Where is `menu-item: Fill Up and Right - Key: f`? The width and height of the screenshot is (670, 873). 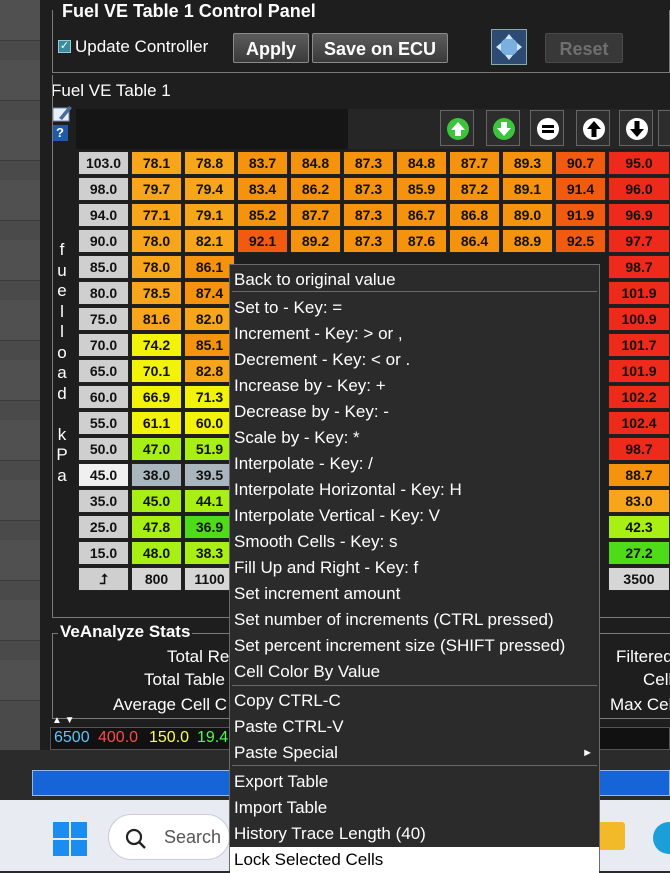
menu-item: Fill Up and Right - Key: f is located at coordinates (414, 568).